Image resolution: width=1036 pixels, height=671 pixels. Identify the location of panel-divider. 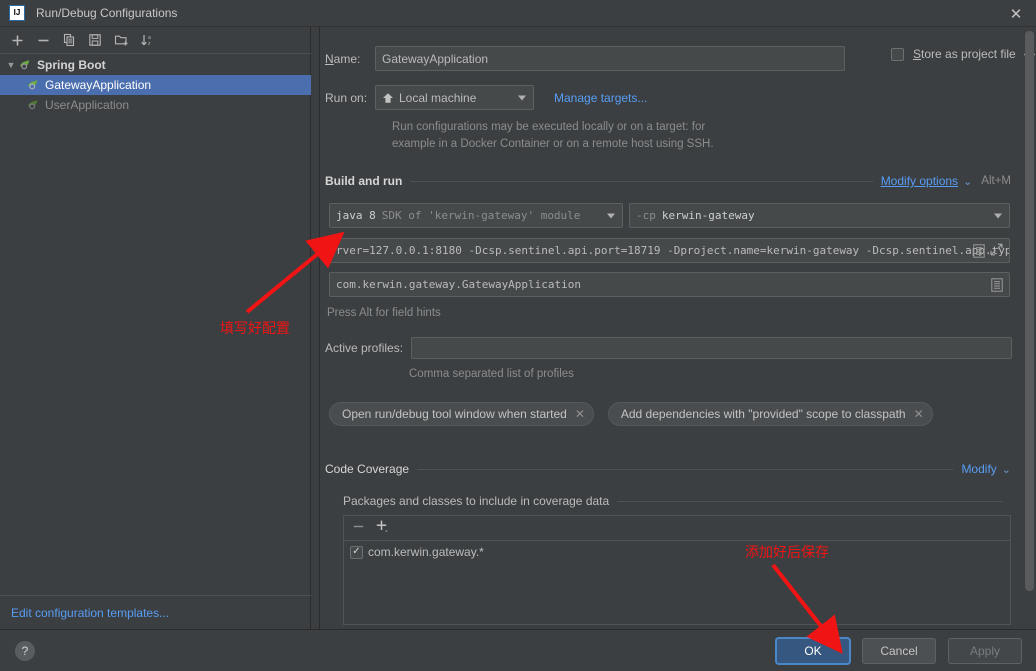
(316, 328).